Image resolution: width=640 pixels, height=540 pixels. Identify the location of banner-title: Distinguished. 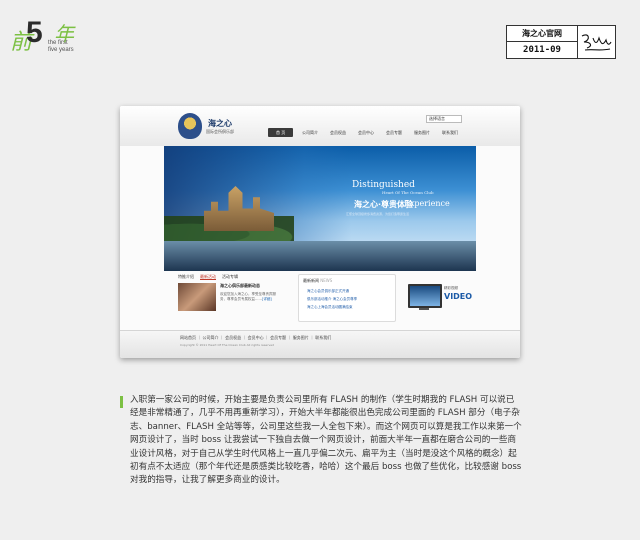
(383, 185).